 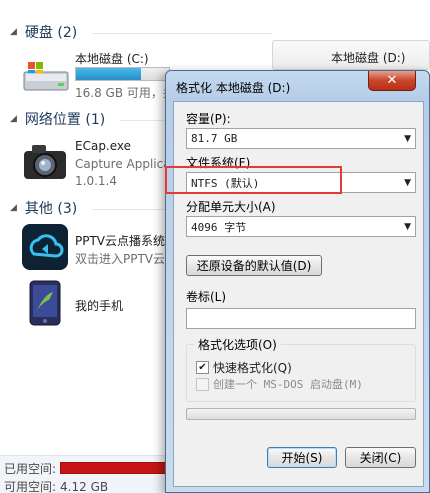 What do you see at coordinates (380, 457) in the screenshot?
I see `close-button: 关闭(C)` at bounding box center [380, 457].